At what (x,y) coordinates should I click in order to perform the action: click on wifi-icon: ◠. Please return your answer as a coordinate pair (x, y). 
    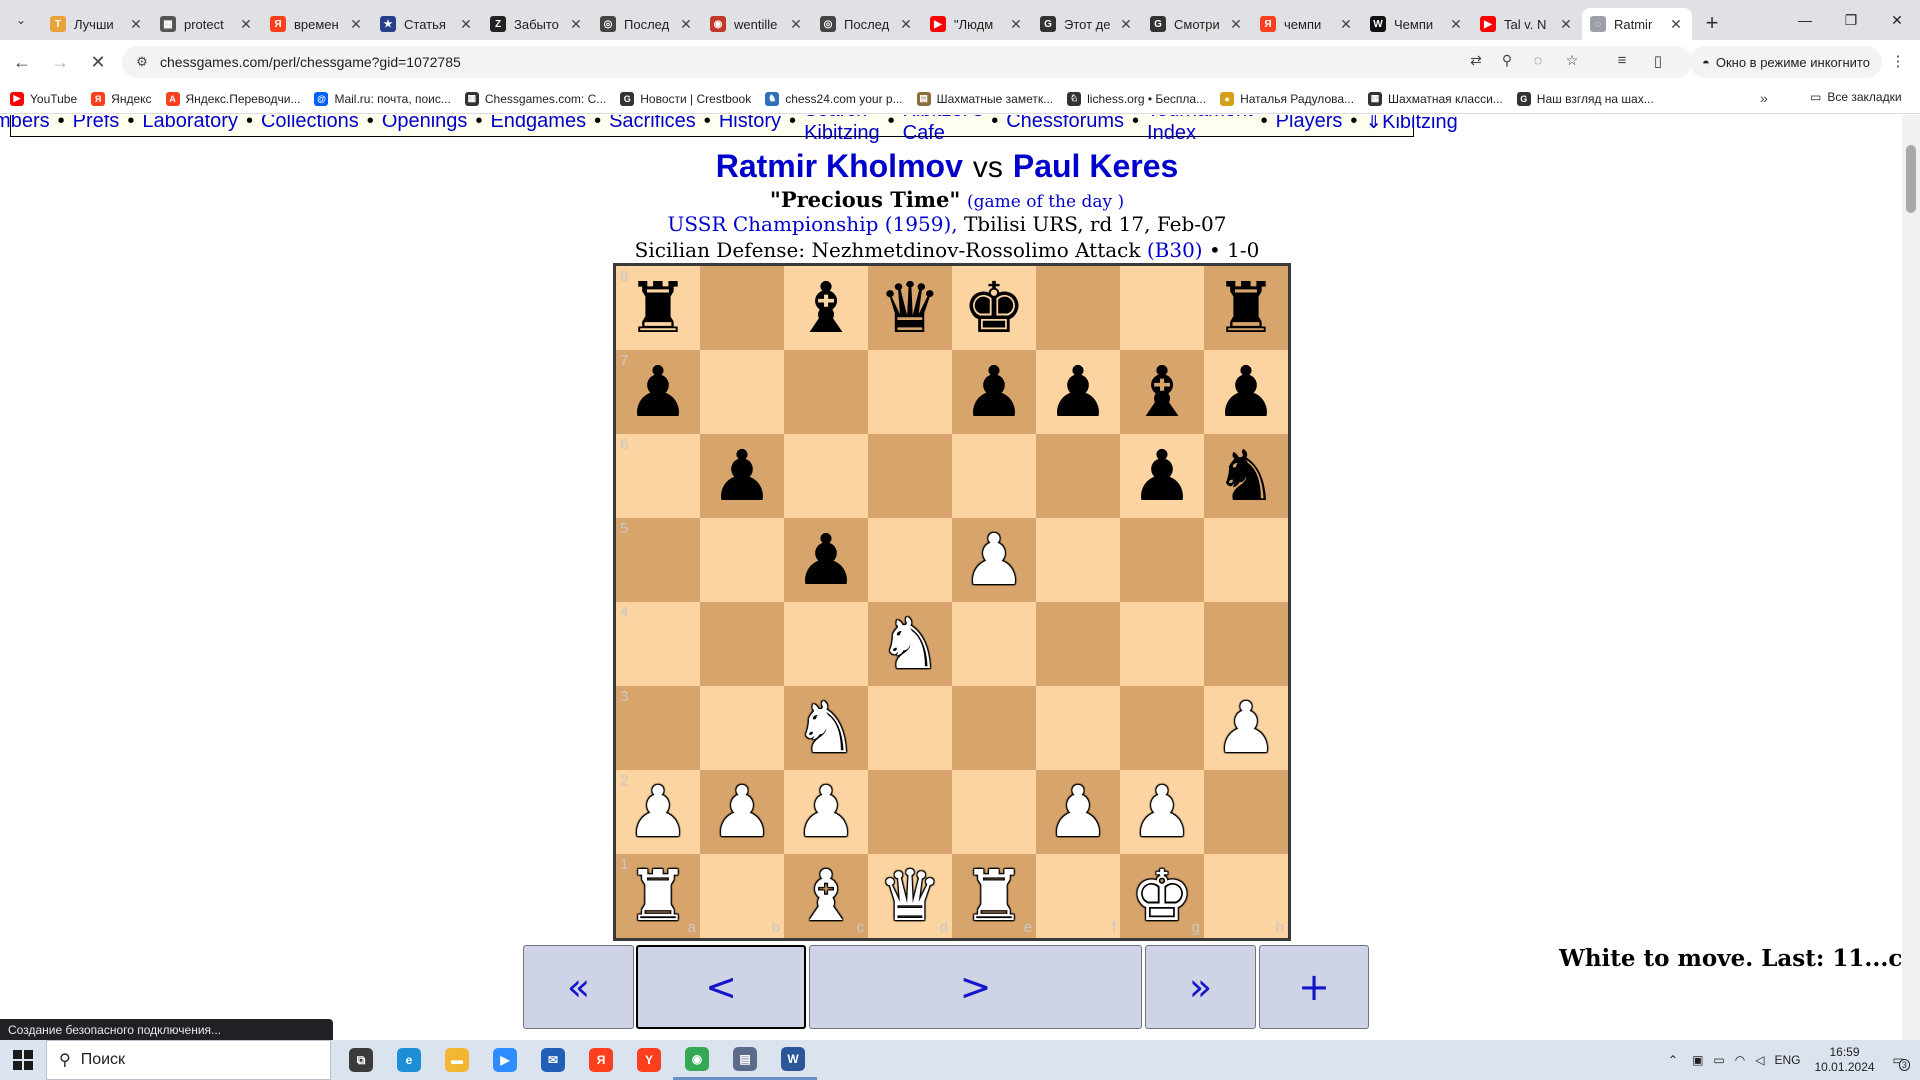
    Looking at the image, I should click on (1740, 1060).